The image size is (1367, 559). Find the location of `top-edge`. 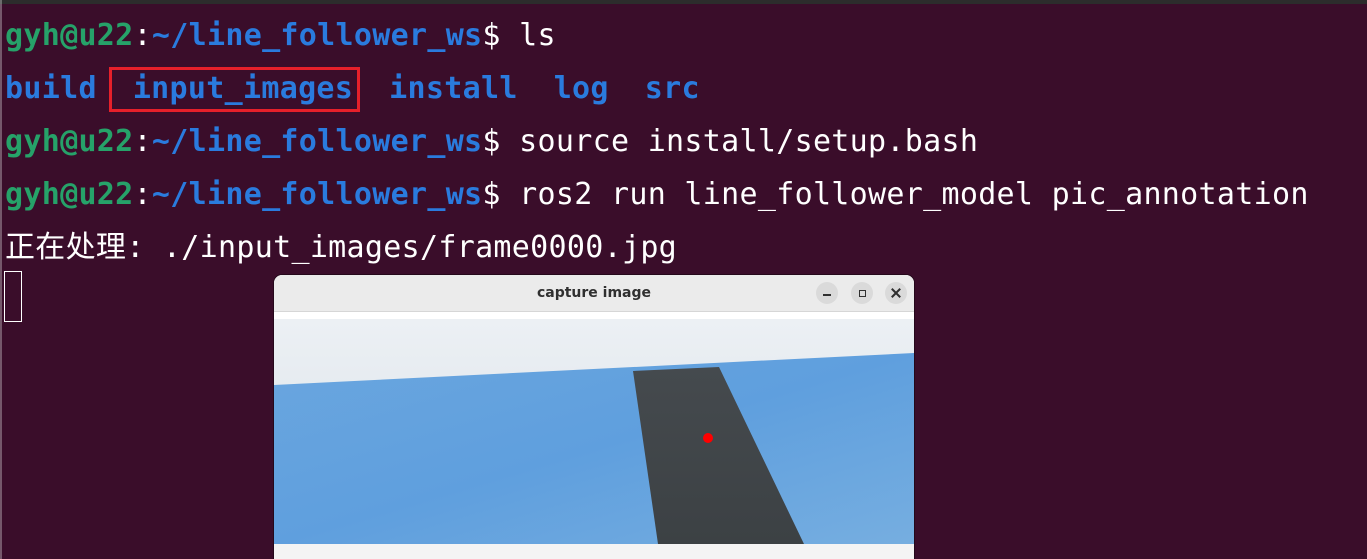

top-edge is located at coordinates (683, 2).